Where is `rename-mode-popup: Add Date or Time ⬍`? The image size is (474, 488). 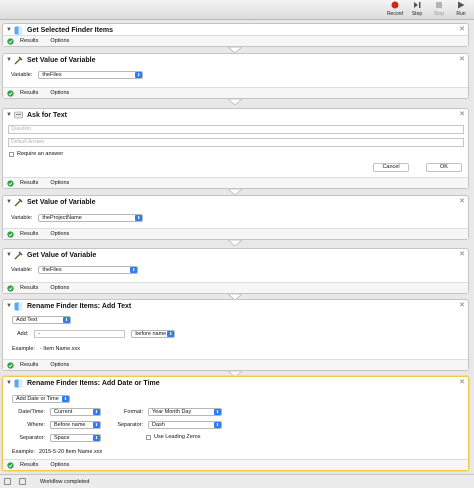
rename-mode-popup: Add Date or Time ⬍ is located at coordinates (41, 399).